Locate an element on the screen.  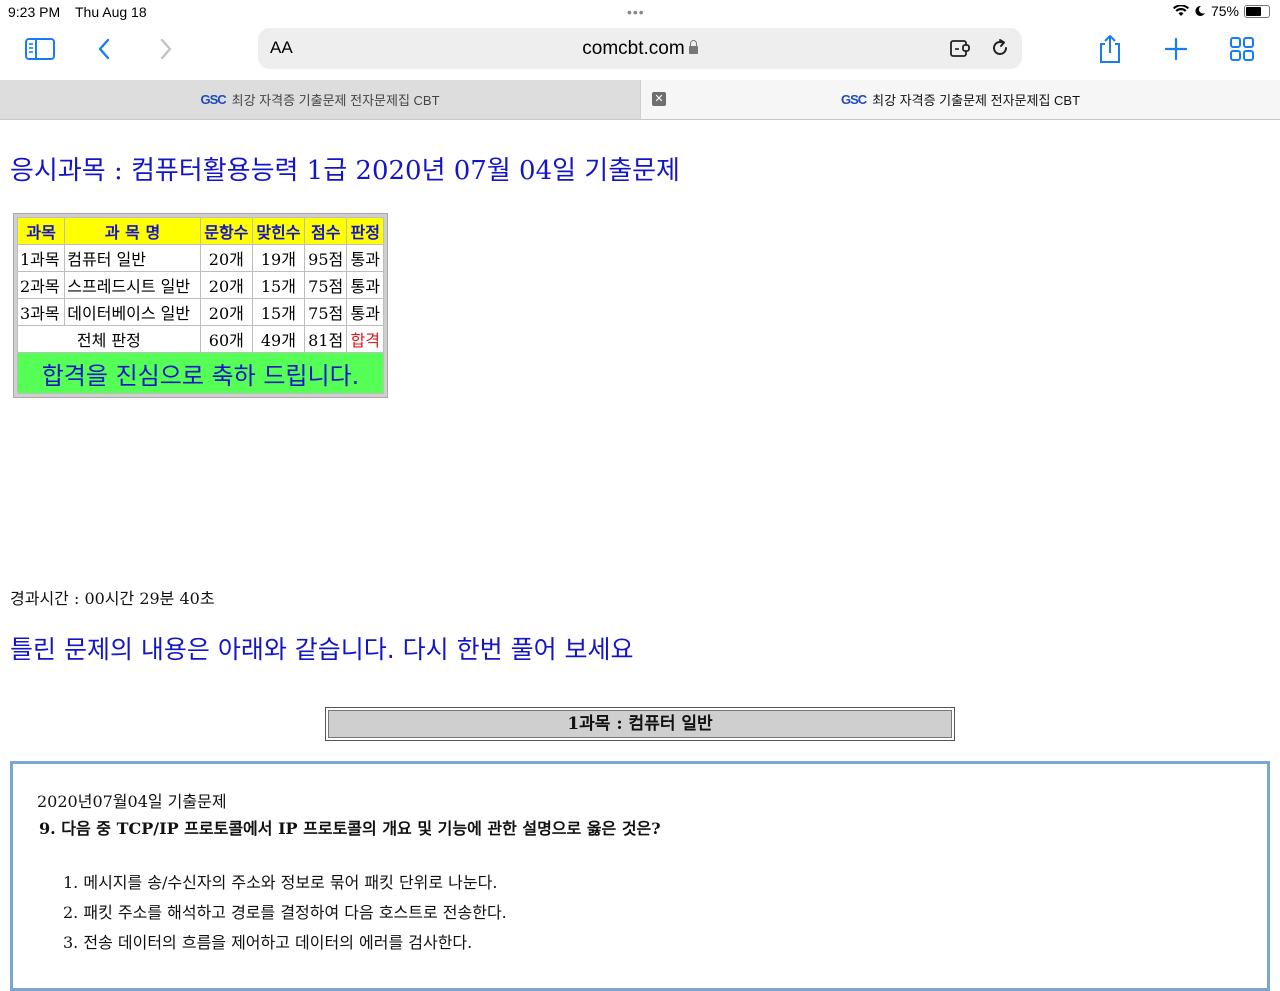
column-header: 맞힌수 is located at coordinates (278, 231).